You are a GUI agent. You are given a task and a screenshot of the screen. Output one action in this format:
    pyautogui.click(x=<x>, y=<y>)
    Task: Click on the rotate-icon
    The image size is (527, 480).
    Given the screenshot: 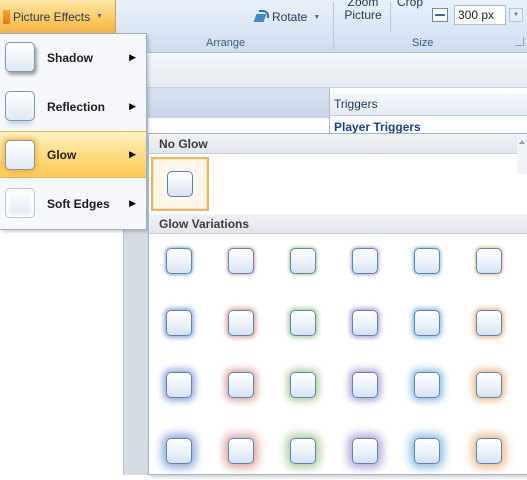 What is the action you would take?
    pyautogui.click(x=261, y=17)
    